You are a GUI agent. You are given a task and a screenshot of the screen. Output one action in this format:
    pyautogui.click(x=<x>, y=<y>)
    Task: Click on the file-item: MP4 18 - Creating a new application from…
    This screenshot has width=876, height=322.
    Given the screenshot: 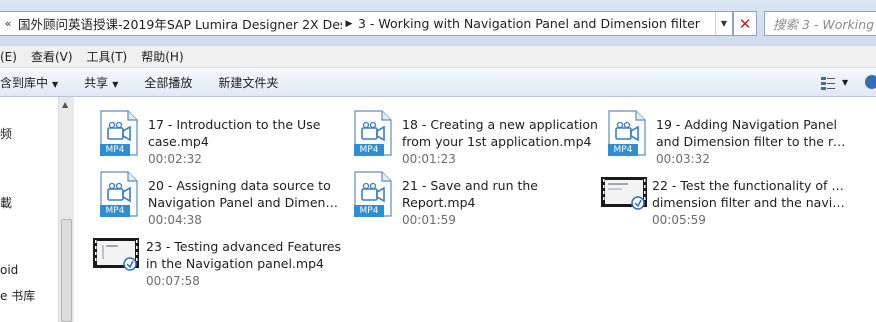 What is the action you would take?
    pyautogui.click(x=475, y=137)
    